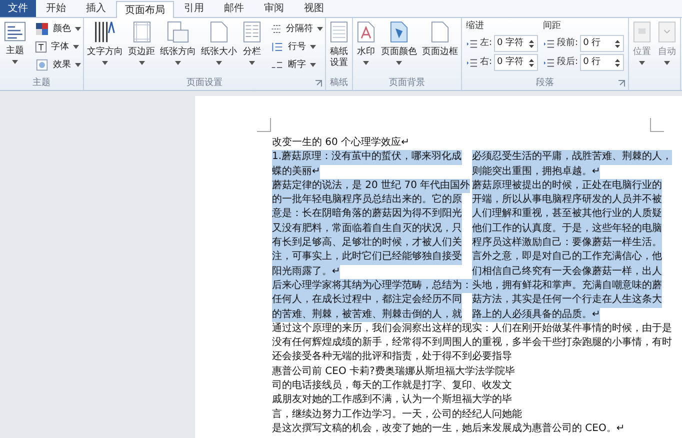 This screenshot has height=438, width=682. What do you see at coordinates (366, 47) in the screenshot?
I see `ribbon-button: 水印` at bounding box center [366, 47].